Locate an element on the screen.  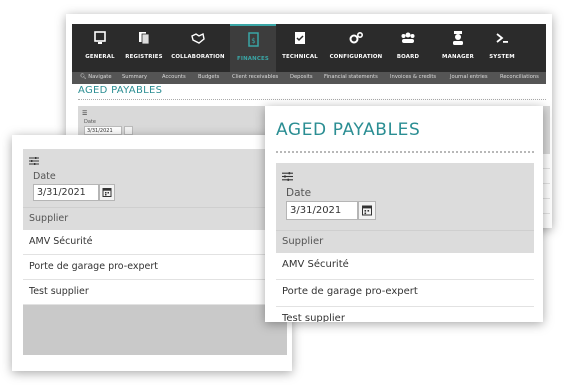
nav-board: BOARD is located at coordinates (408, 48).